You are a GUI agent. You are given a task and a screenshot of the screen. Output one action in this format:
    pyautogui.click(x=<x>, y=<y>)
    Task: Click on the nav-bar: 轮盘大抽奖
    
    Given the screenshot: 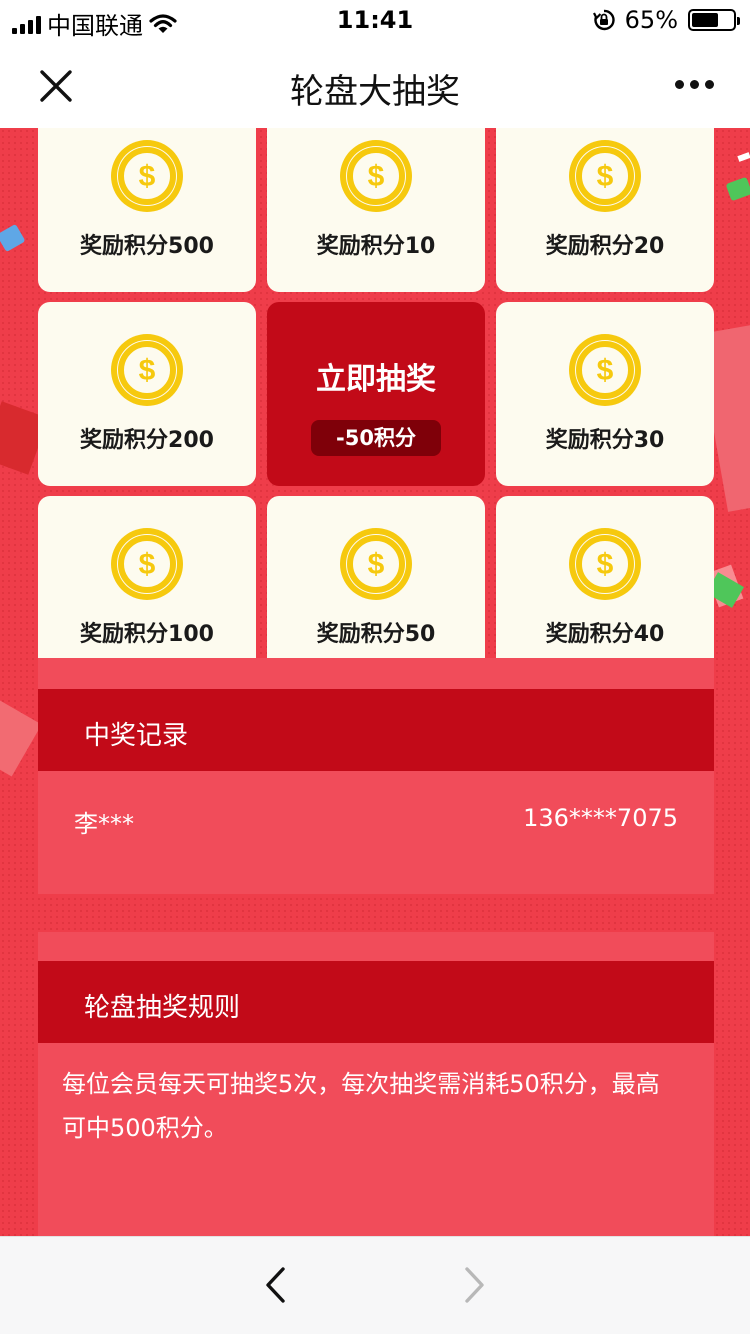 What is the action you would take?
    pyautogui.click(x=375, y=84)
    